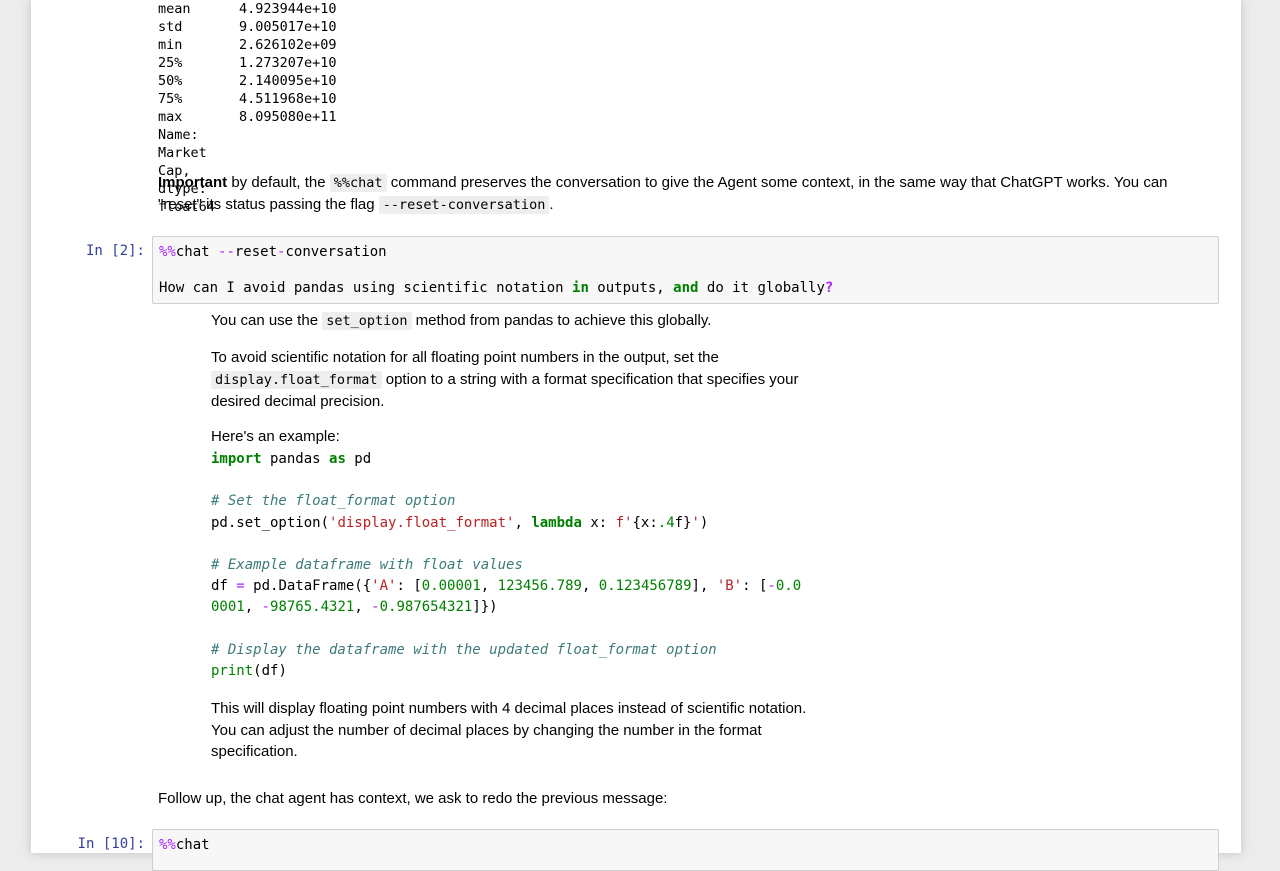 The width and height of the screenshot is (1280, 871). What do you see at coordinates (170, 63) in the screenshot?
I see `stat-key: 25%` at bounding box center [170, 63].